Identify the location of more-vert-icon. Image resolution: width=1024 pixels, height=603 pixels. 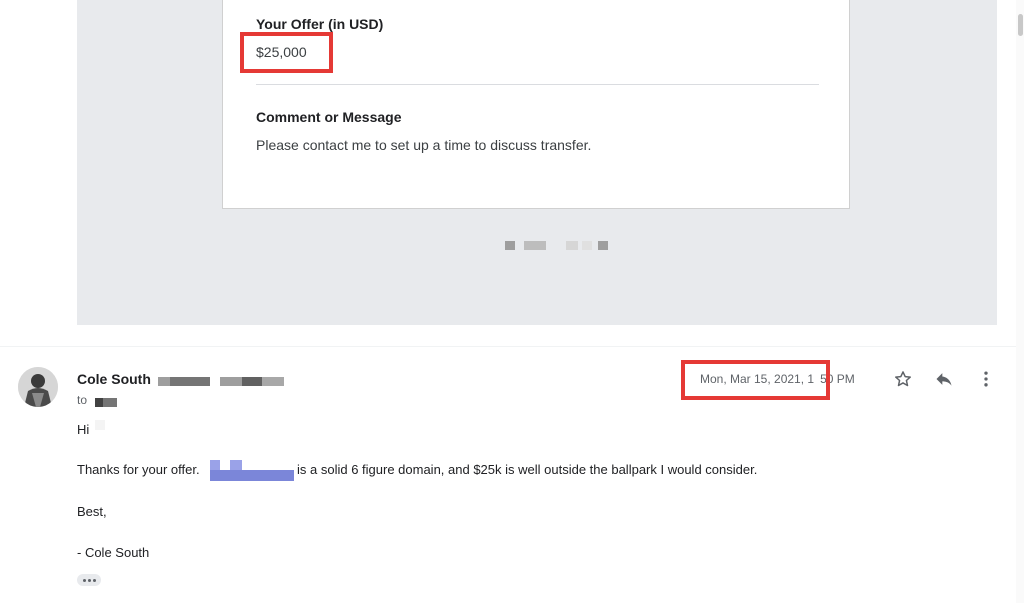
(986, 379).